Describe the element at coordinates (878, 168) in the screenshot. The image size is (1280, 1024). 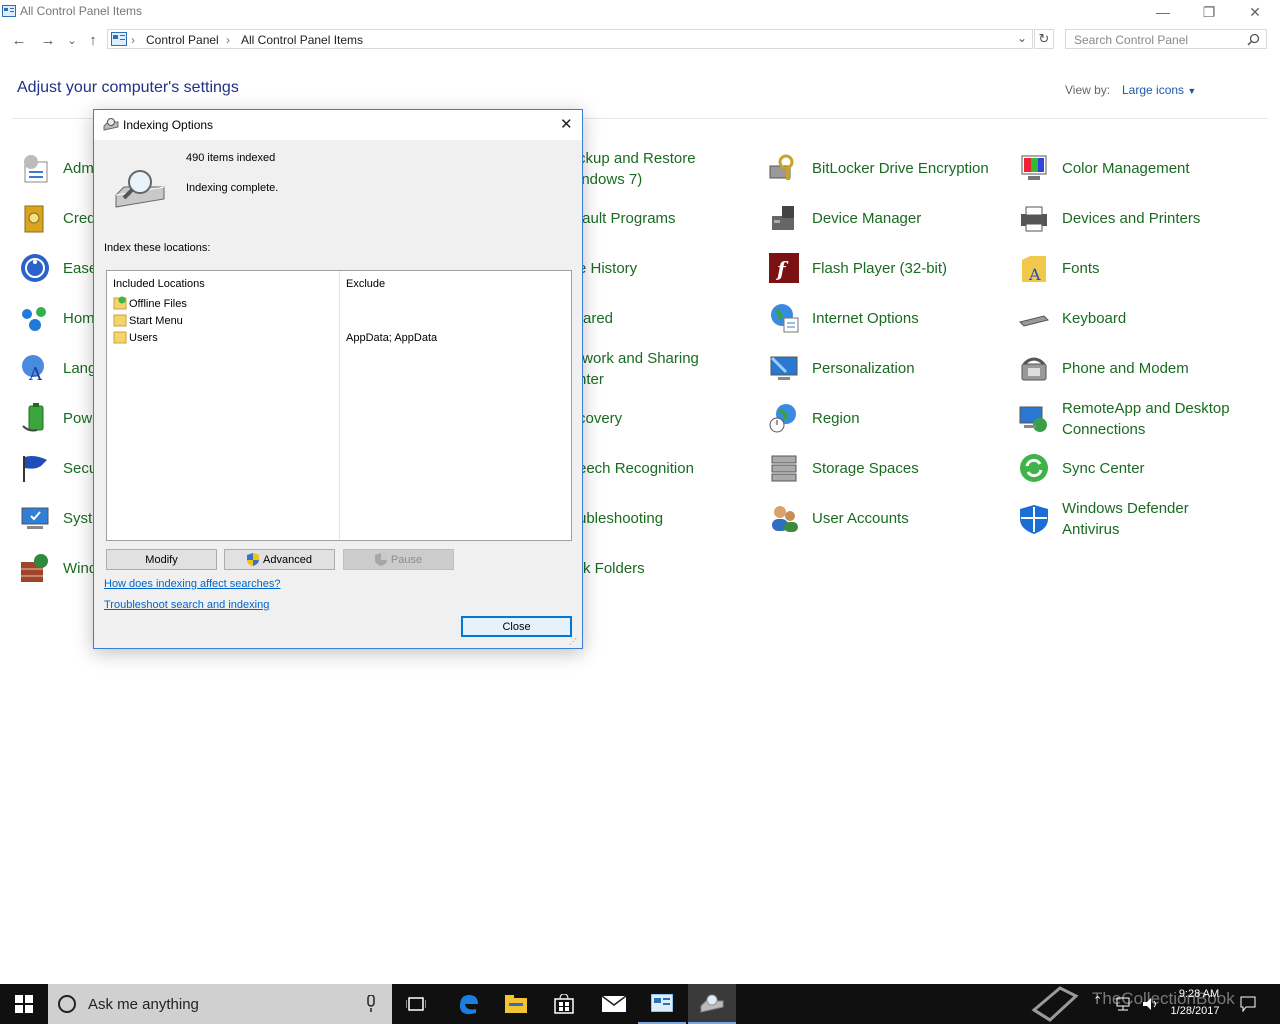
I see `cp-item-bitlocker: BitLocker Drive Encryption` at that location.